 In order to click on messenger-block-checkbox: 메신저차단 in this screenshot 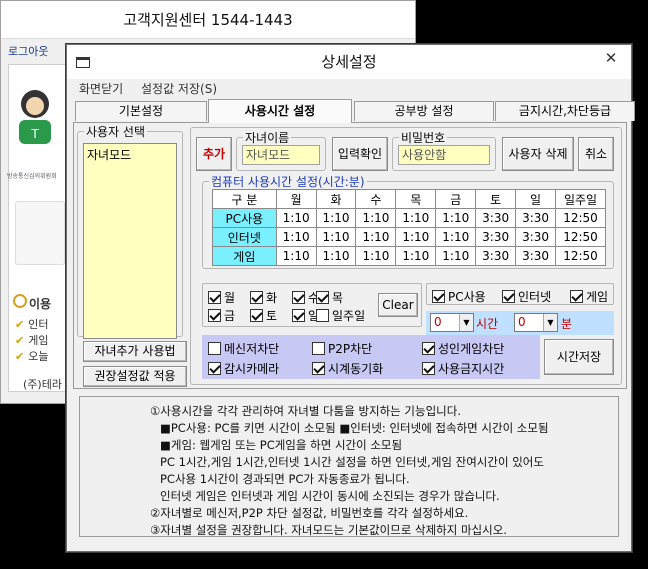, I will do `click(243, 348)`.